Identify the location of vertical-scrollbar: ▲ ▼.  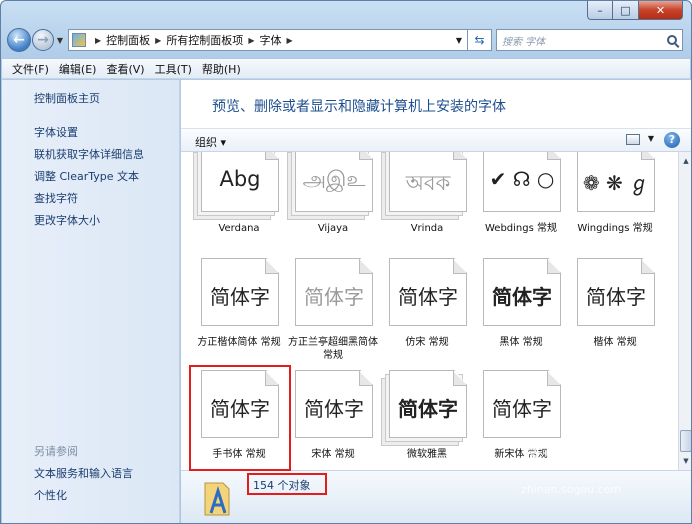
(684, 311).